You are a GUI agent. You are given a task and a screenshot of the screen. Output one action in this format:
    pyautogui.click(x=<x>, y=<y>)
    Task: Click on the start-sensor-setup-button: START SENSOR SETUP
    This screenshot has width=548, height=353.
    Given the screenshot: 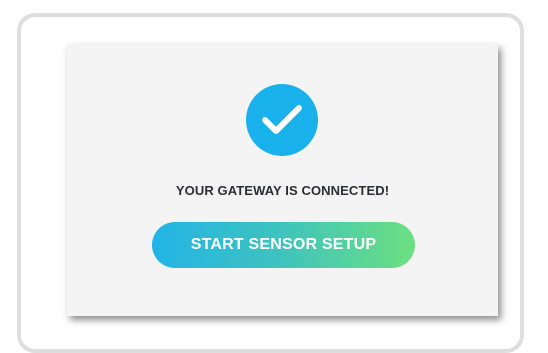 What is the action you would take?
    pyautogui.click(x=283, y=245)
    